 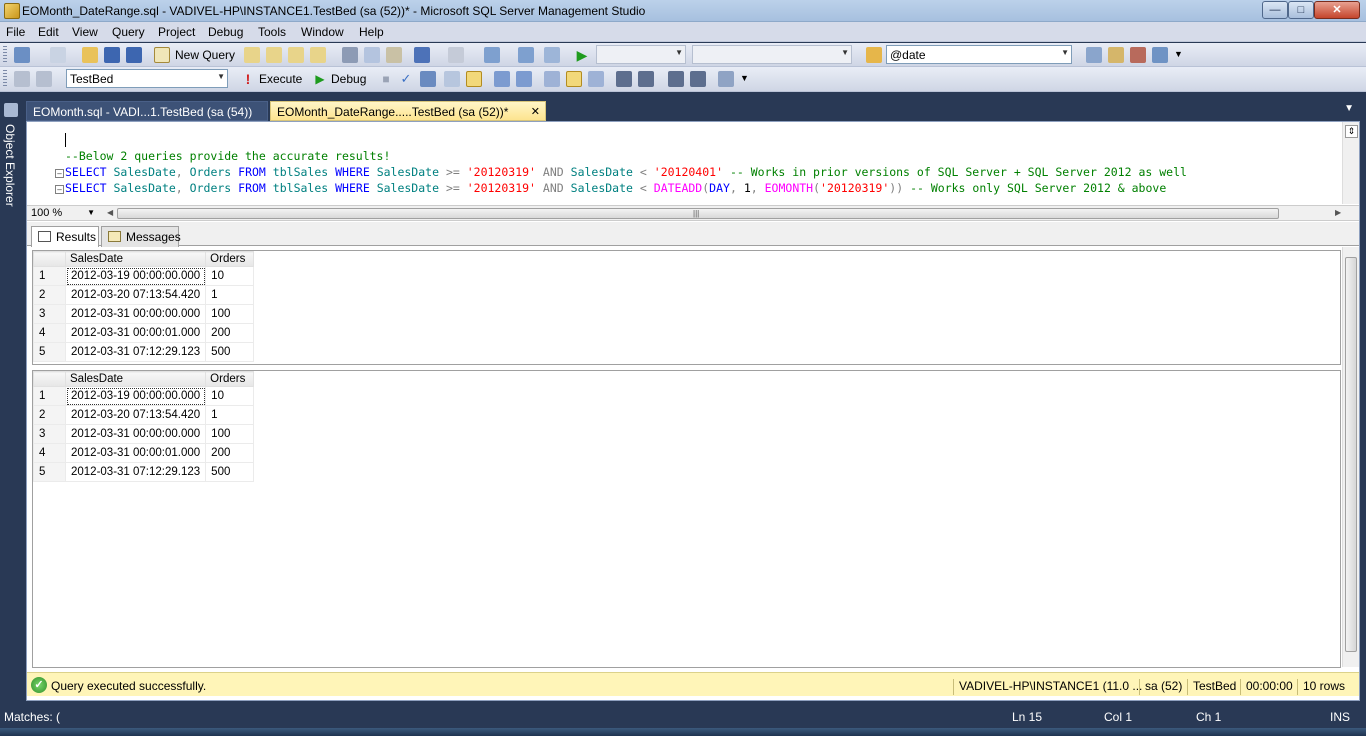 What do you see at coordinates (252, 55) in the screenshot?
I see `database-engine-query-icon` at bounding box center [252, 55].